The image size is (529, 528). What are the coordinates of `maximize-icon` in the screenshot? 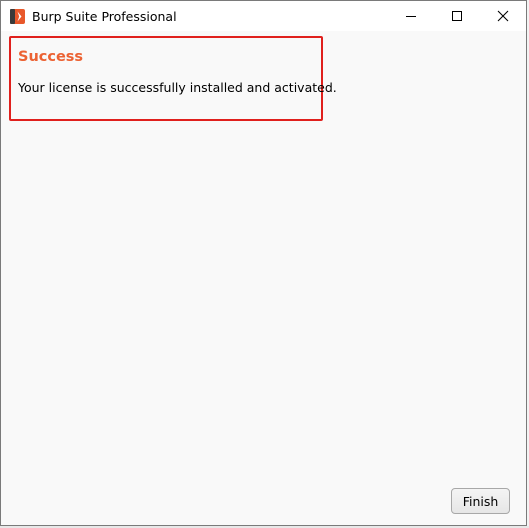 It's located at (457, 16).